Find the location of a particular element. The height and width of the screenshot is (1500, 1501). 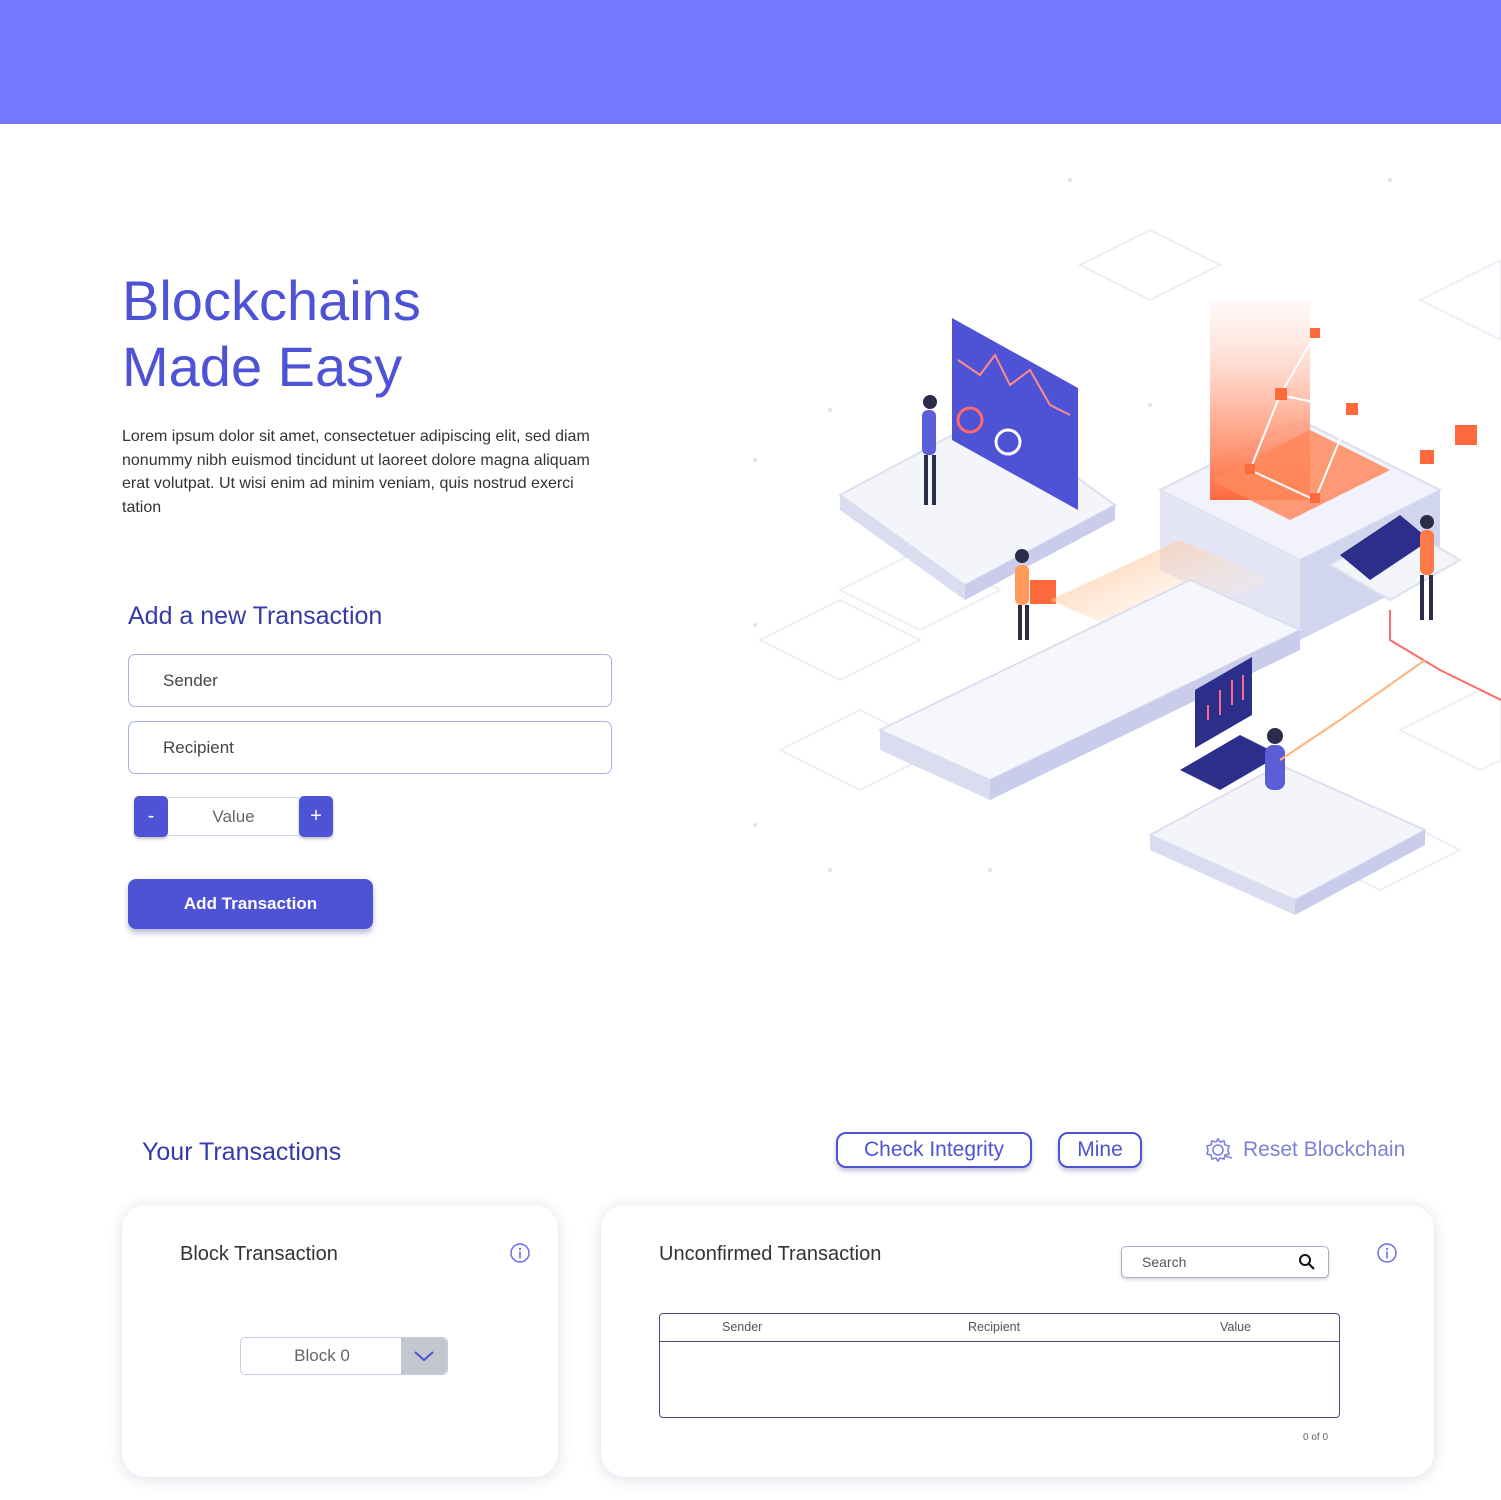

increment-button: + is located at coordinates (316, 816).